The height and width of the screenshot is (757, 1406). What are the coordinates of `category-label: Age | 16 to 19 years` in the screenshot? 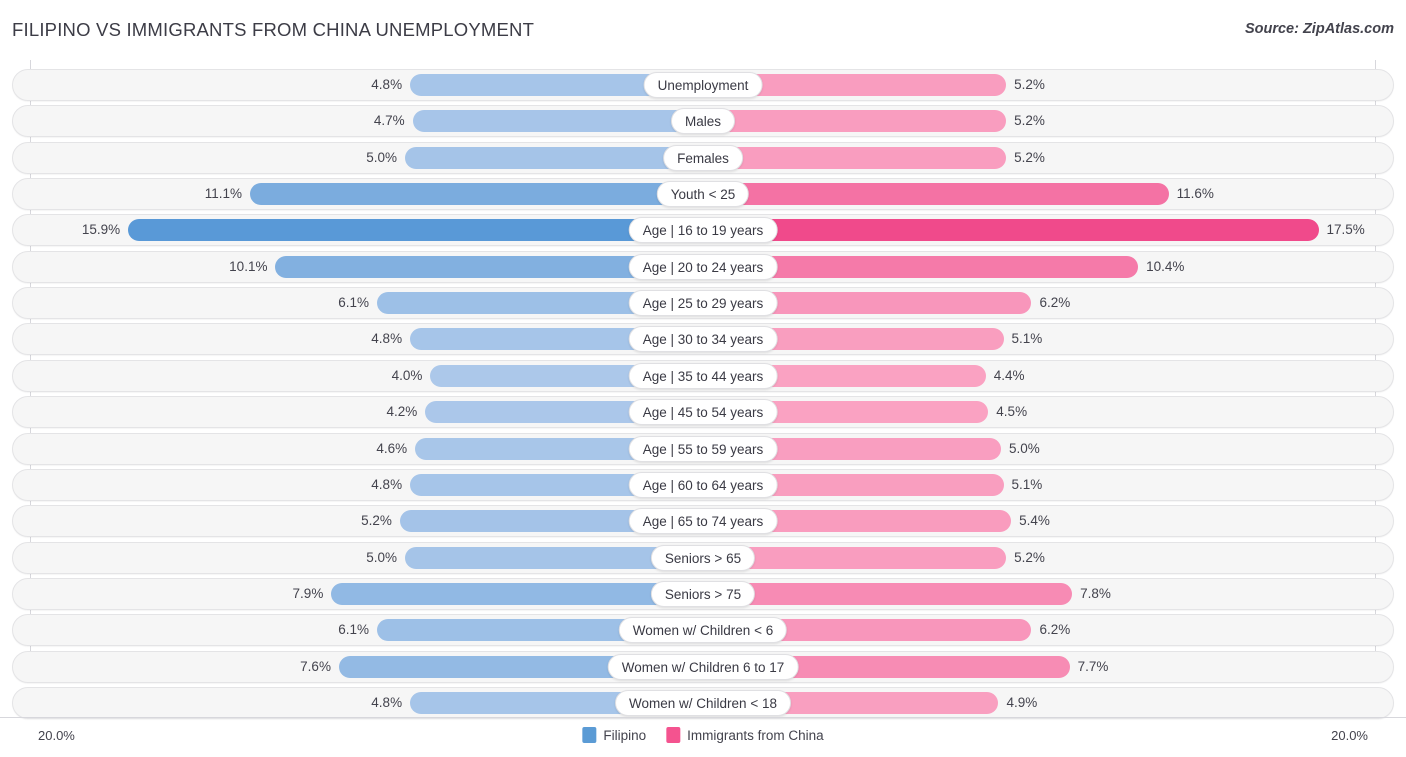 It's located at (703, 230).